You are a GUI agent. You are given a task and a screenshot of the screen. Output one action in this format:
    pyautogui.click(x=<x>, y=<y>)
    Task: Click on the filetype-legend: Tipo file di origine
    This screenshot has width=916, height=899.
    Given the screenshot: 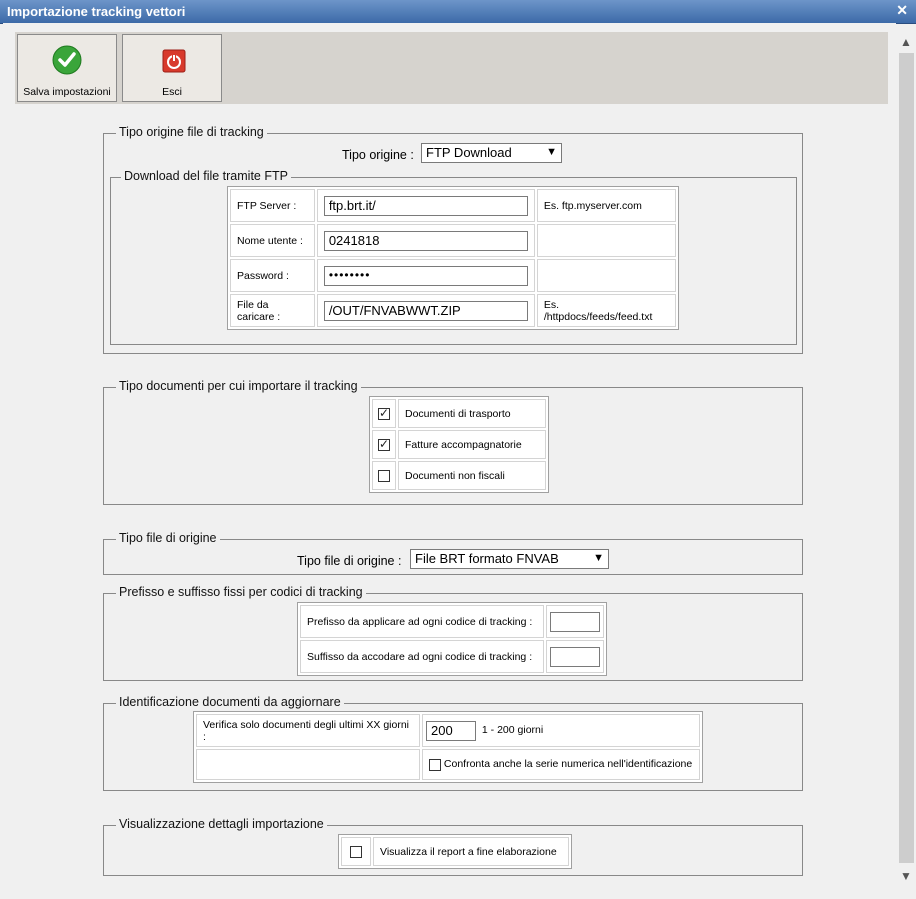 What is the action you would take?
    pyautogui.click(x=168, y=538)
    